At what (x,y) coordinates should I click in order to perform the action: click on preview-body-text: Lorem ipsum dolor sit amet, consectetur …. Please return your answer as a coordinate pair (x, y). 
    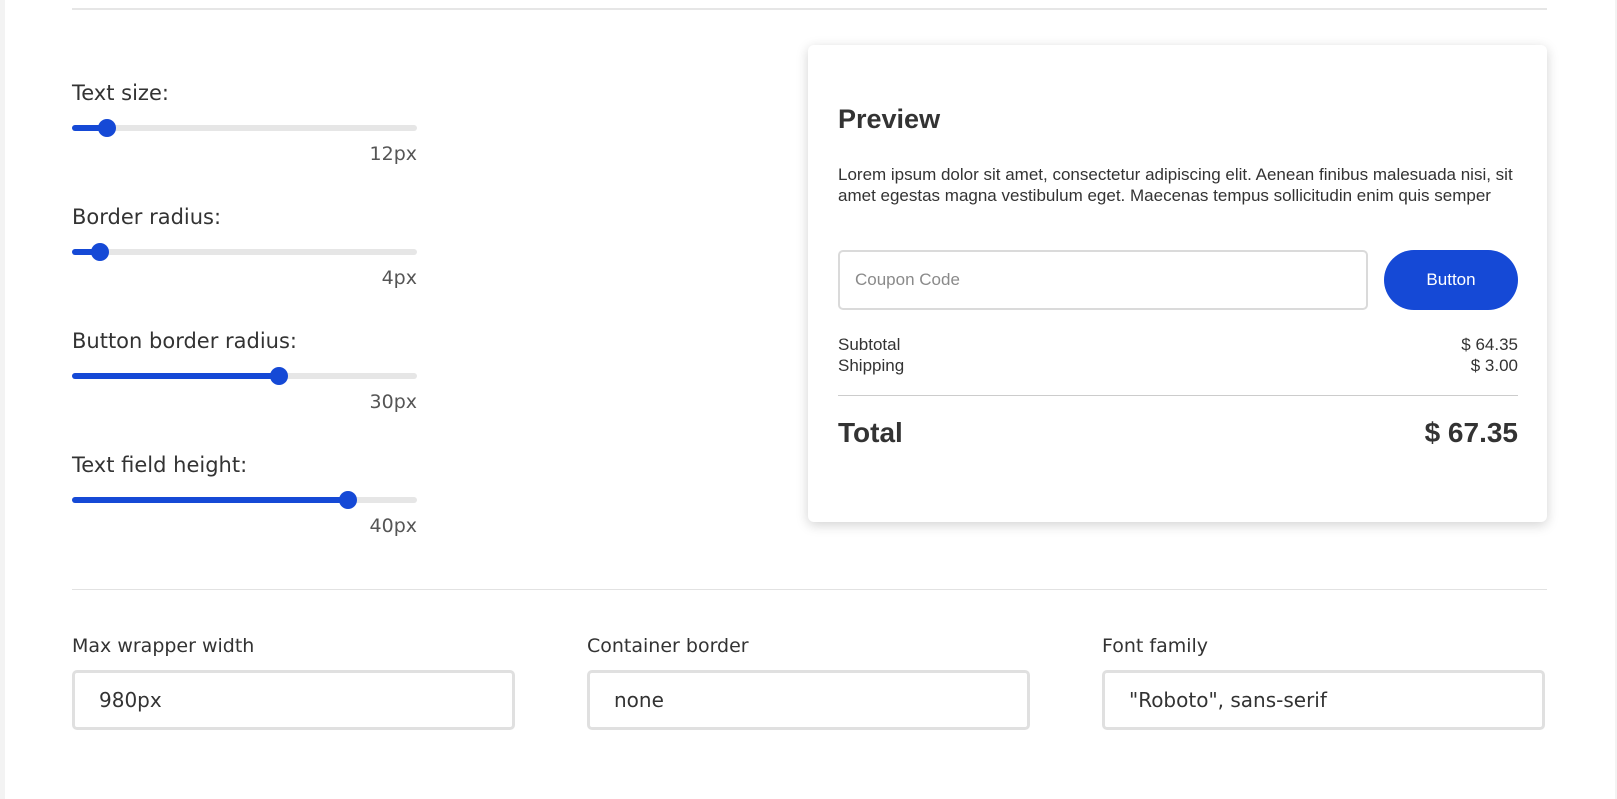
    Looking at the image, I should click on (1175, 185).